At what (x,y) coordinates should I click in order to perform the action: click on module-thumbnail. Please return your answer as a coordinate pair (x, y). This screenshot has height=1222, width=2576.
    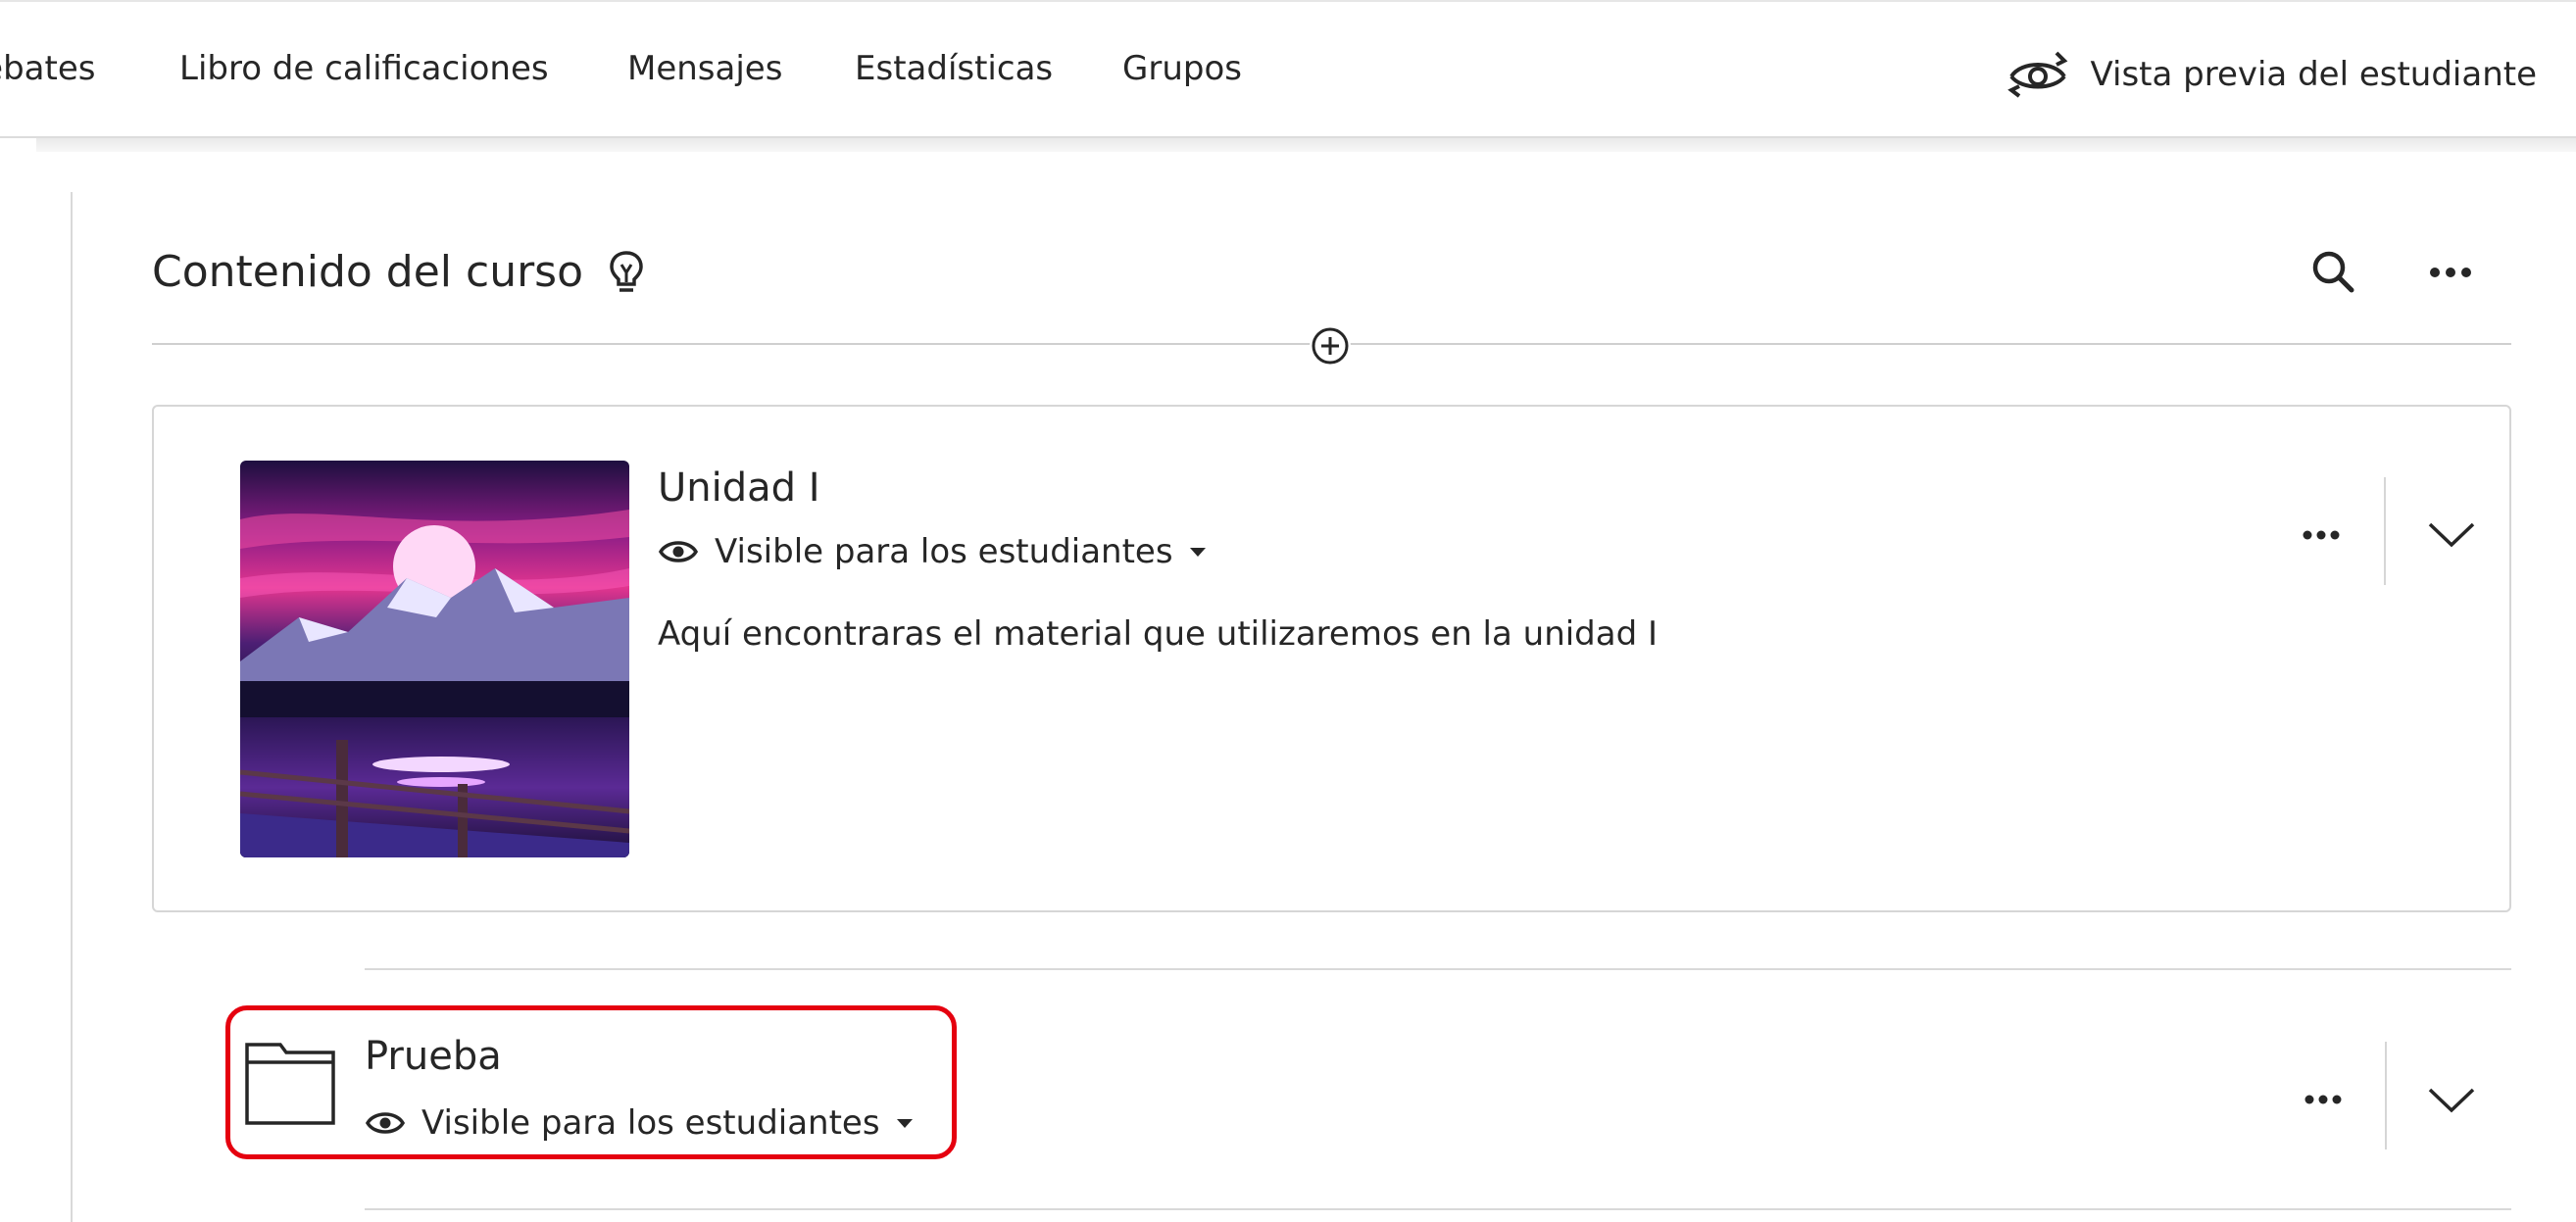
    Looking at the image, I should click on (434, 659).